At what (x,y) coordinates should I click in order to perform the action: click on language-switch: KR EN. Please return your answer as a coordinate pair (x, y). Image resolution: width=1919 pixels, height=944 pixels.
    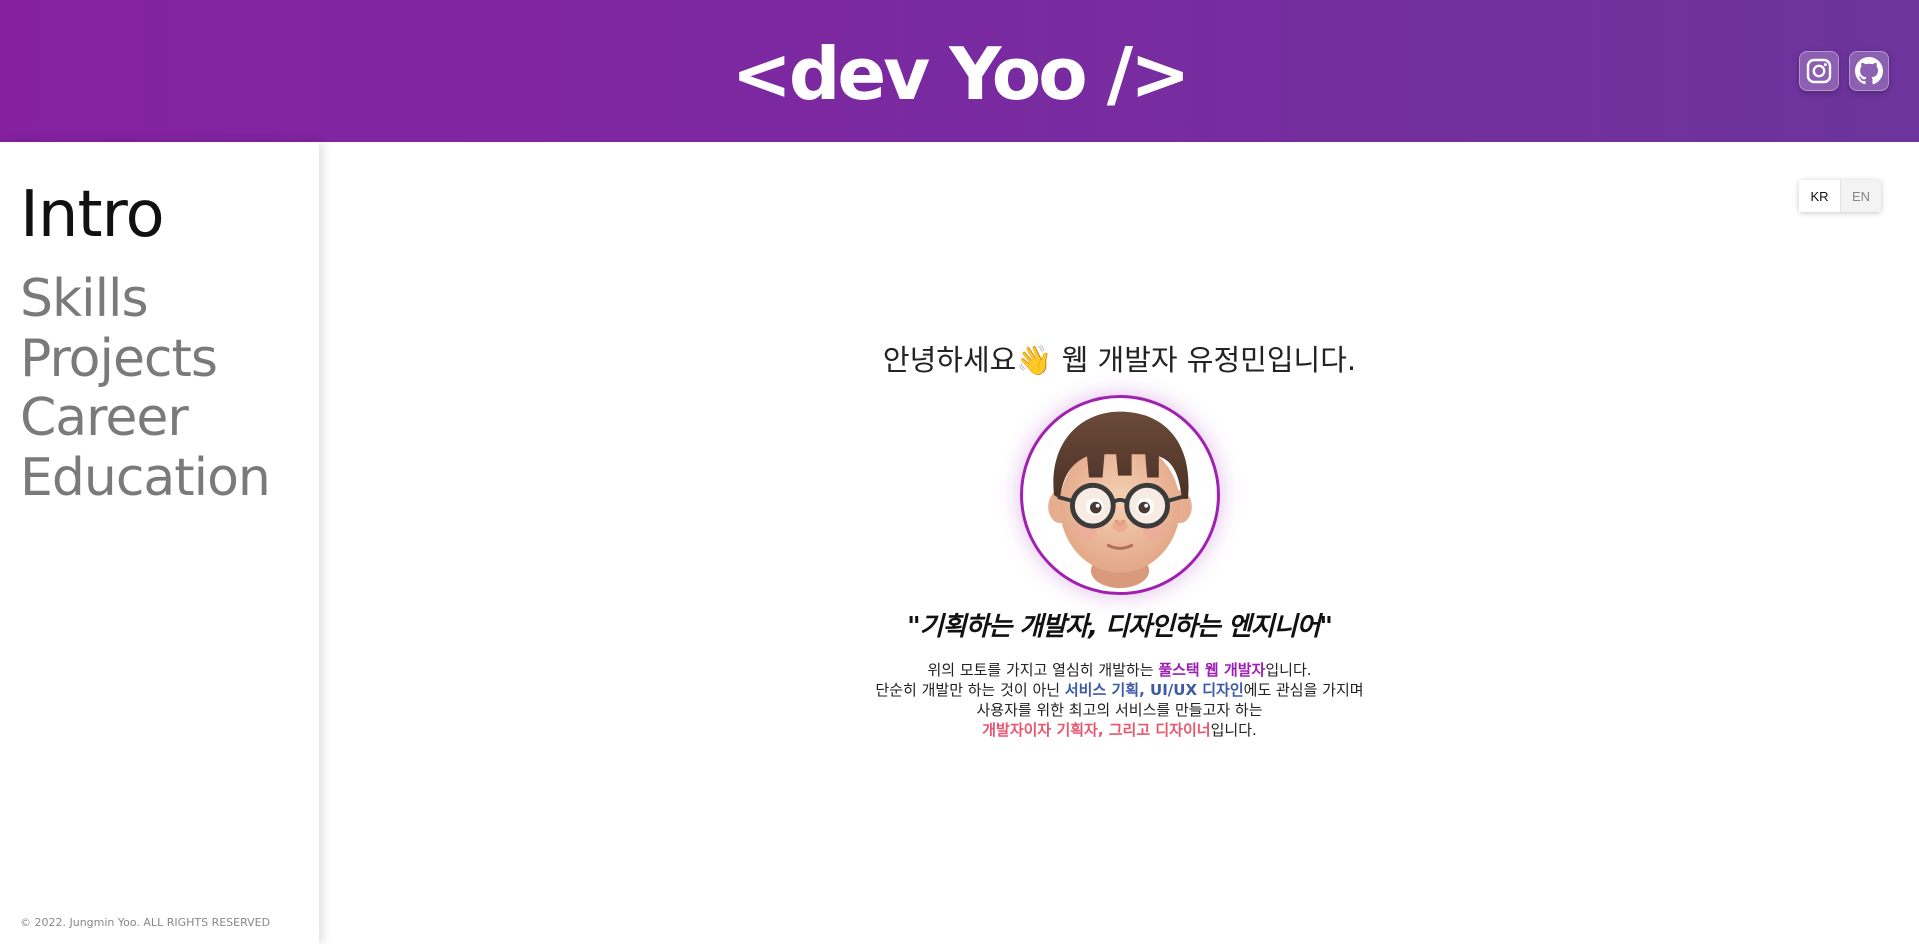
    Looking at the image, I should click on (1840, 196).